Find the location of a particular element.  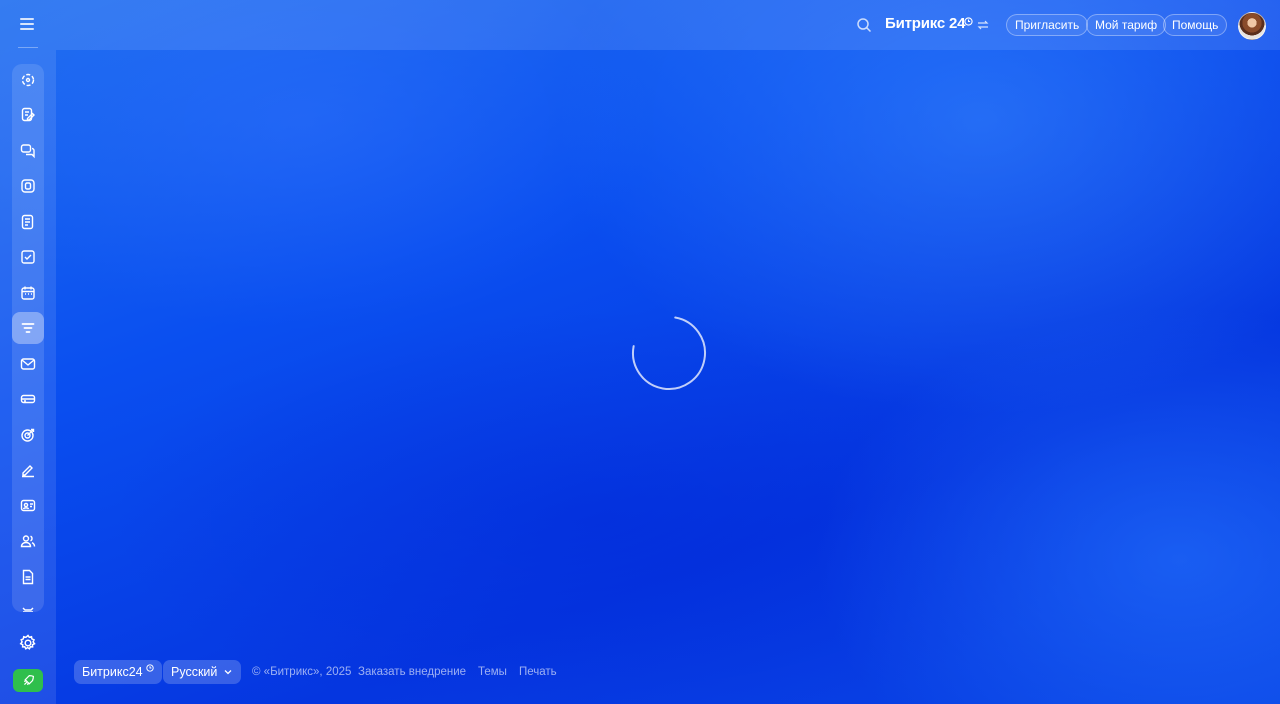

contact-center-icon is located at coordinates (28, 506).